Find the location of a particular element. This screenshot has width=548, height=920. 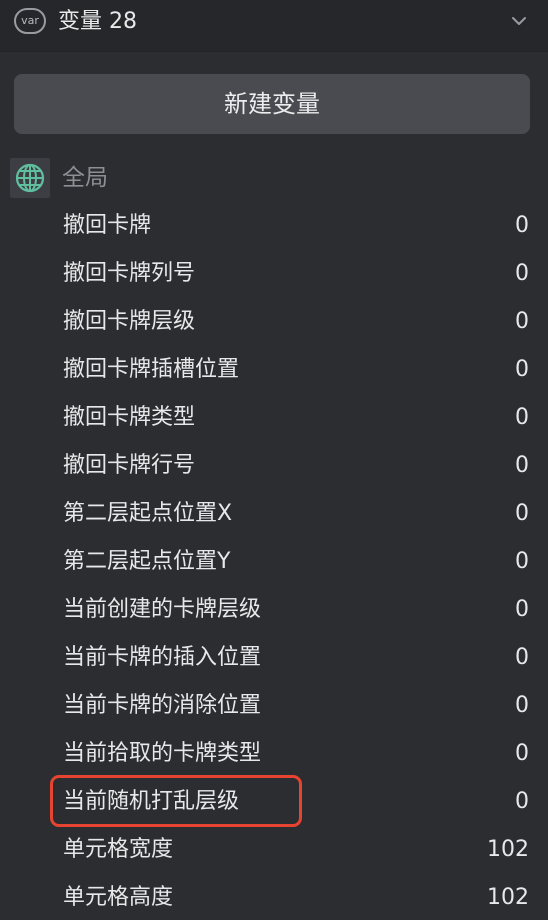

variable-name: 当前卡牌的插入位置 is located at coordinates (162, 657).